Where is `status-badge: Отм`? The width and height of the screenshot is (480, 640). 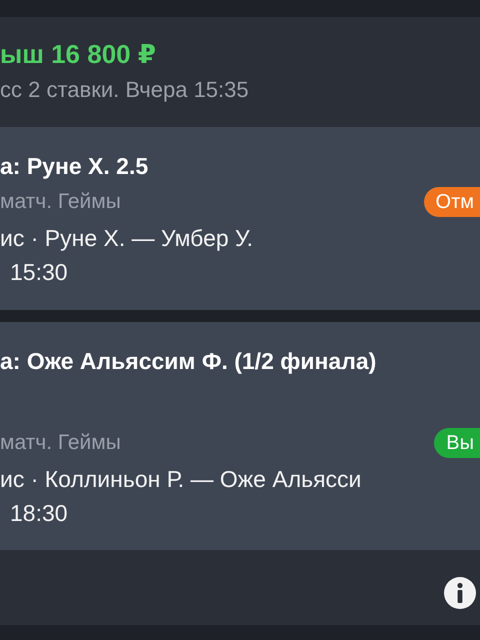
status-badge: Отм is located at coordinates (452, 202).